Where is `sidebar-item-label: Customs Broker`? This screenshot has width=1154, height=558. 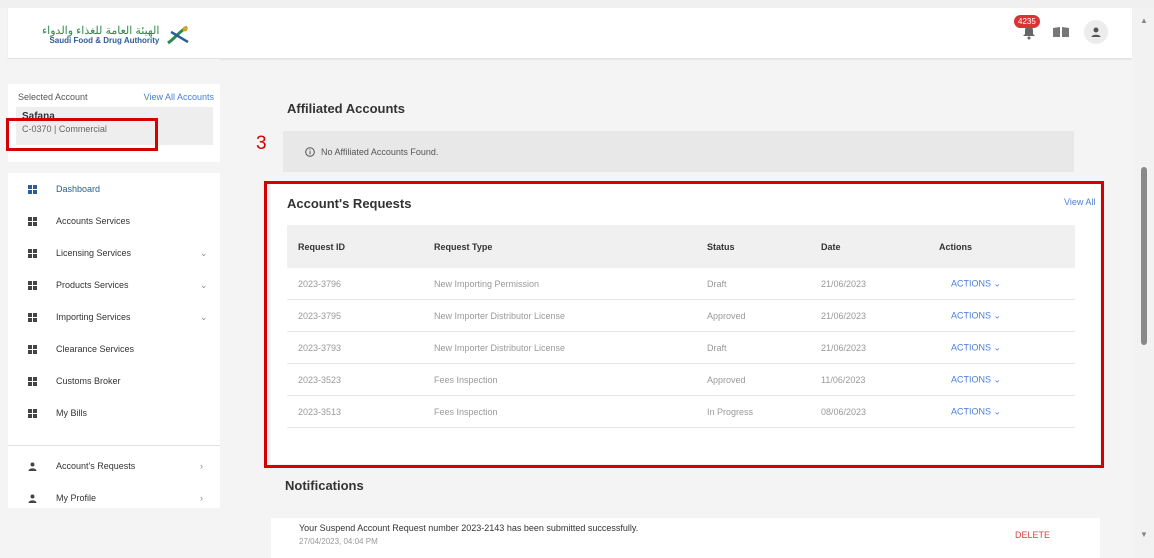 sidebar-item-label: Customs Broker is located at coordinates (88, 381).